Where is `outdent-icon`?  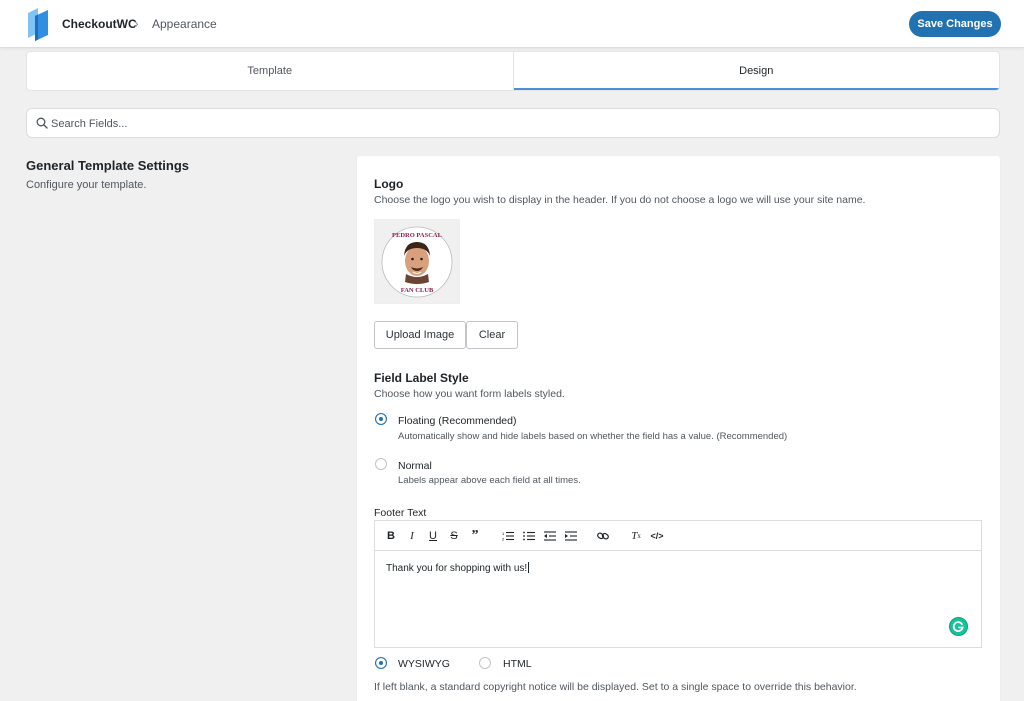
outdent-icon is located at coordinates (550, 536).